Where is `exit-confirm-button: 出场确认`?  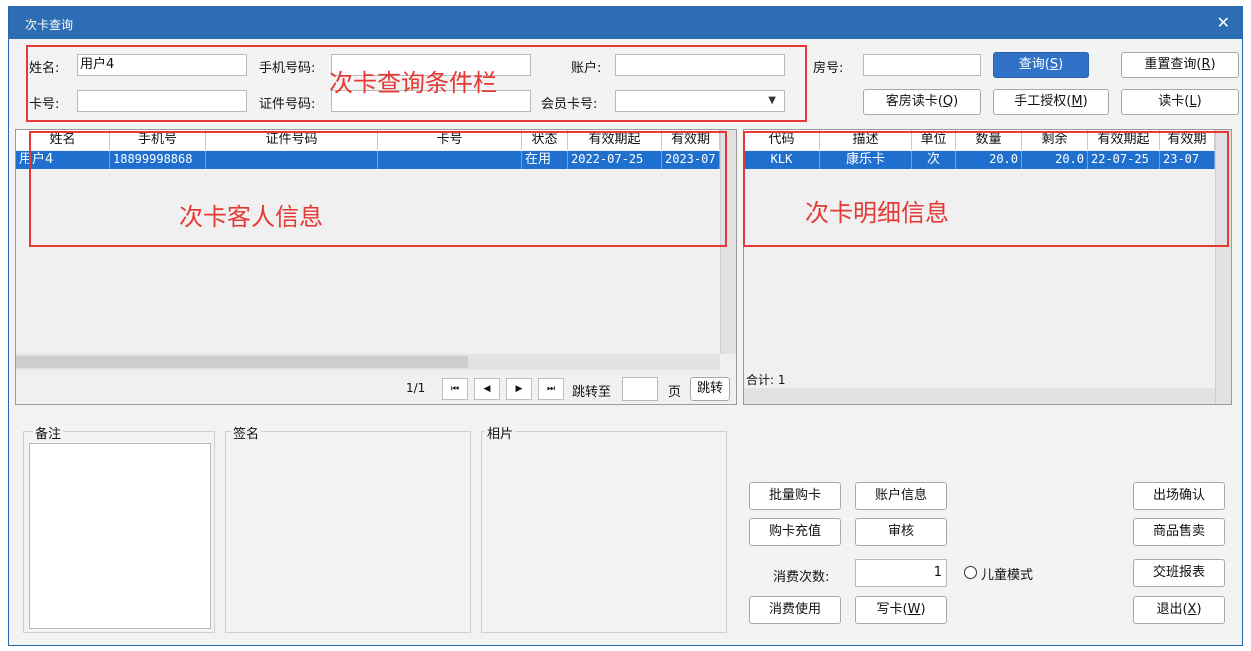 exit-confirm-button: 出场确认 is located at coordinates (1179, 496).